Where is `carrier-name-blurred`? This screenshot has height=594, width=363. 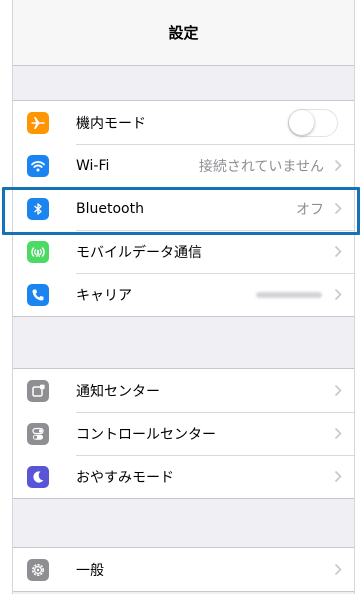
carrier-name-blurred is located at coordinates (289, 294).